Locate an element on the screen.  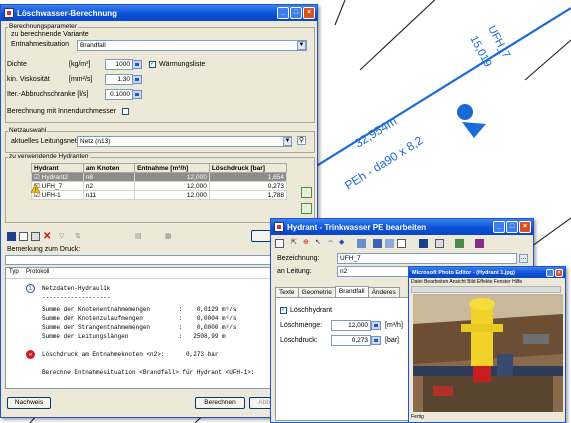
iteration-spinner-icon is located at coordinates (137, 94).